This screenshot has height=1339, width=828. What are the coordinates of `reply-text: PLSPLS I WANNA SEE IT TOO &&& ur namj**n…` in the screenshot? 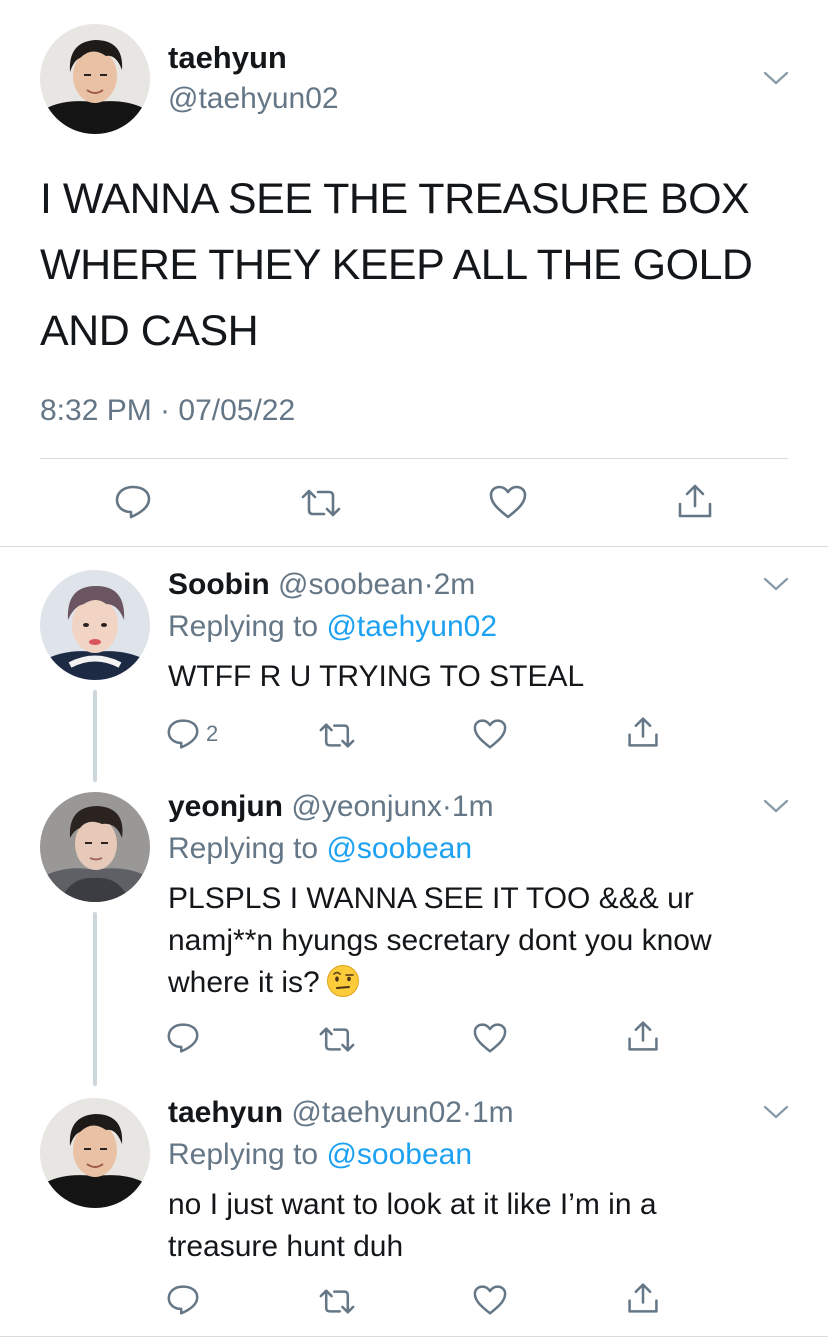 It's located at (440, 940).